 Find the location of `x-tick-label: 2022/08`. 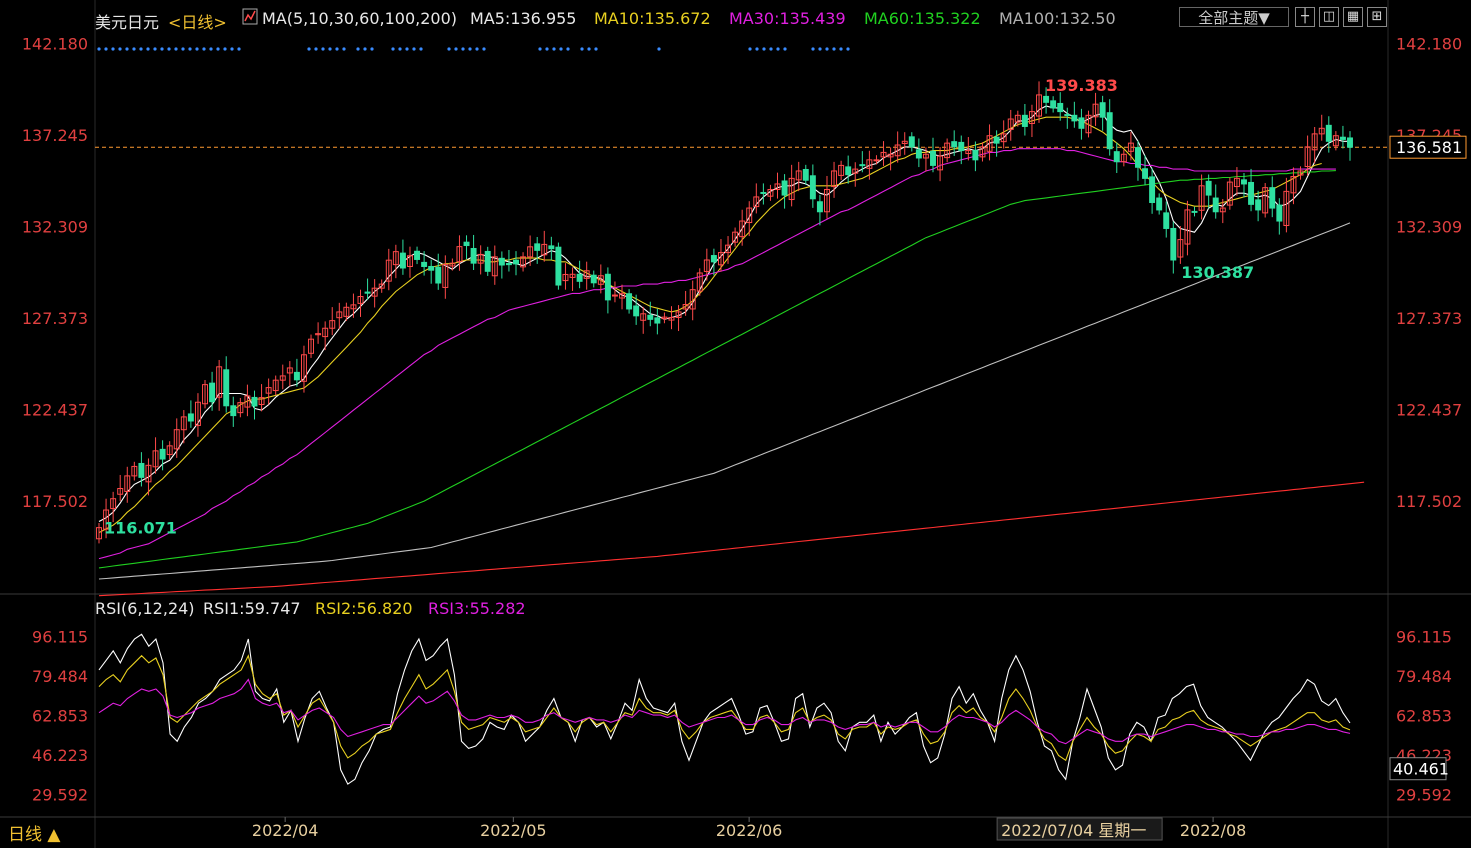

x-tick-label: 2022/08 is located at coordinates (1213, 830).